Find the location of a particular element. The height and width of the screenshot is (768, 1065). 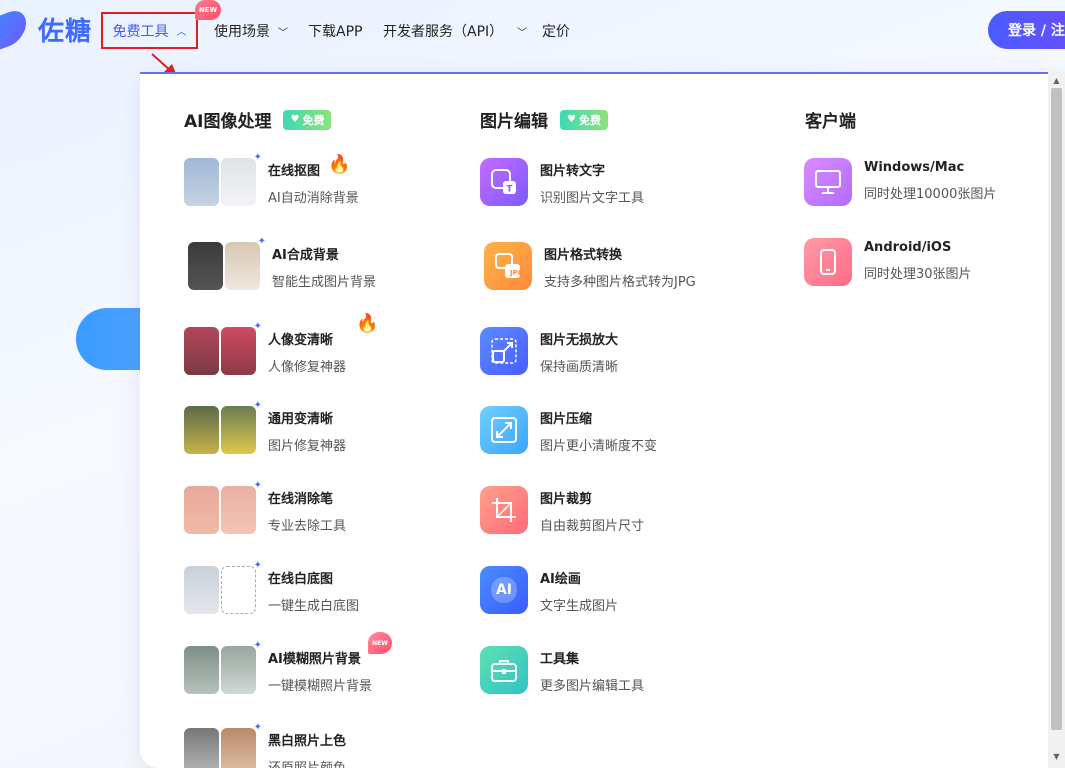

tool-name: 图片压缩 is located at coordinates (566, 419).